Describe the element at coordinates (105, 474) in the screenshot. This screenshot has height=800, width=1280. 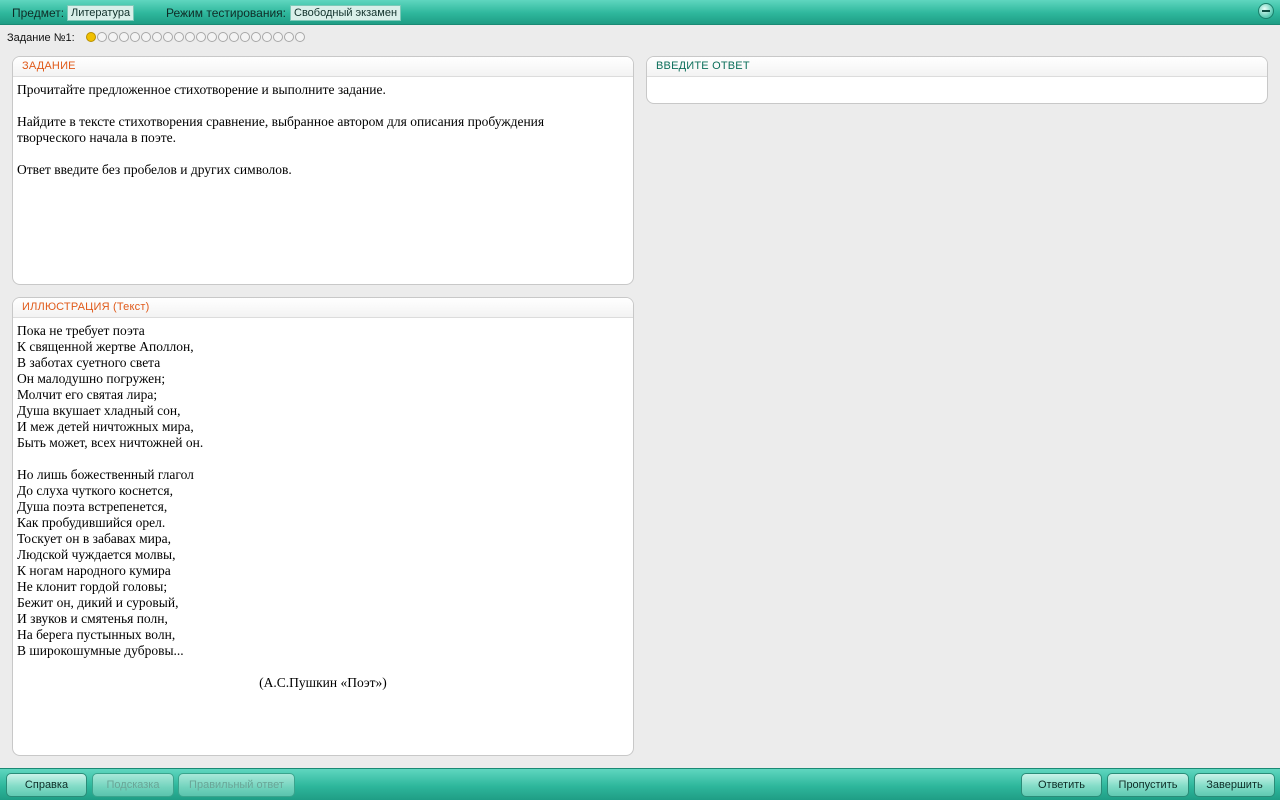
I see `poem-line: Но лишь божественный глагол` at that location.